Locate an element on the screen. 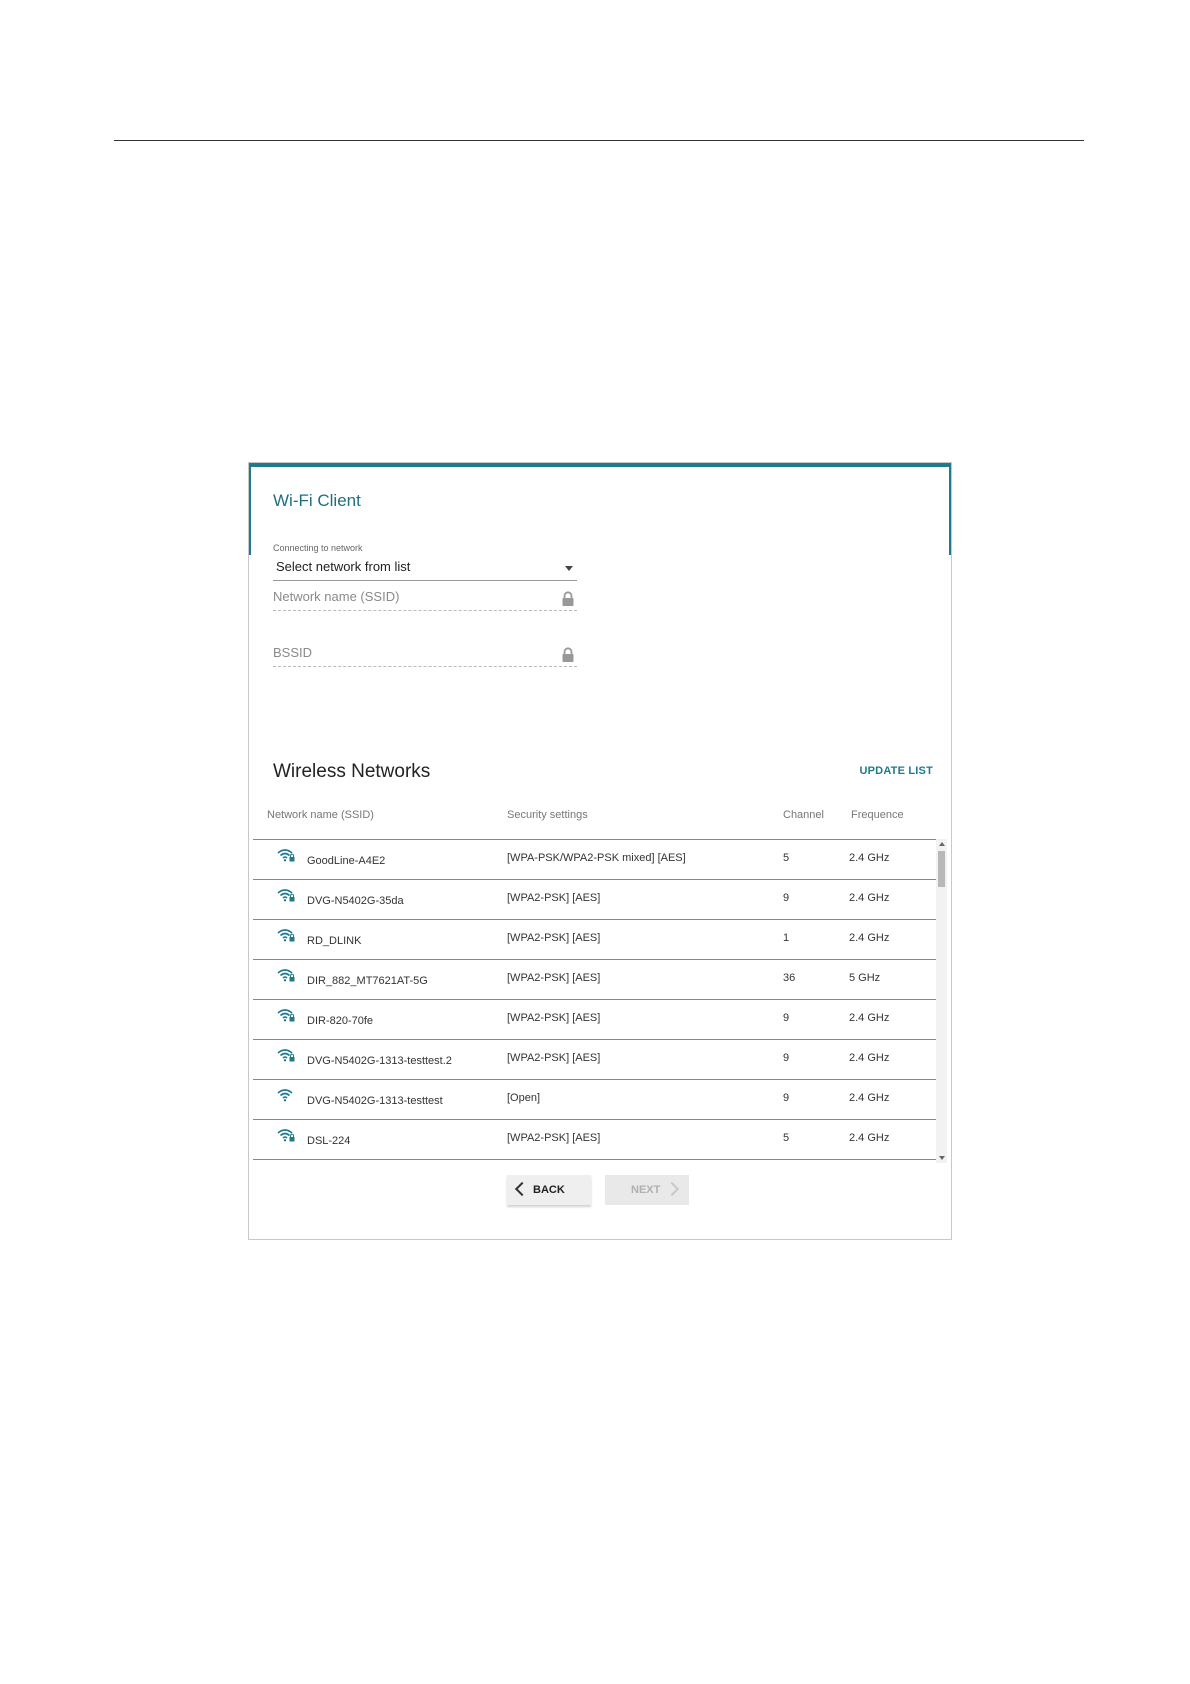 The width and height of the screenshot is (1190, 1684). table-row: DVG-N5402G-35da [WPA2-PSK] [AES] 9 2.4 GHz is located at coordinates (600, 900).